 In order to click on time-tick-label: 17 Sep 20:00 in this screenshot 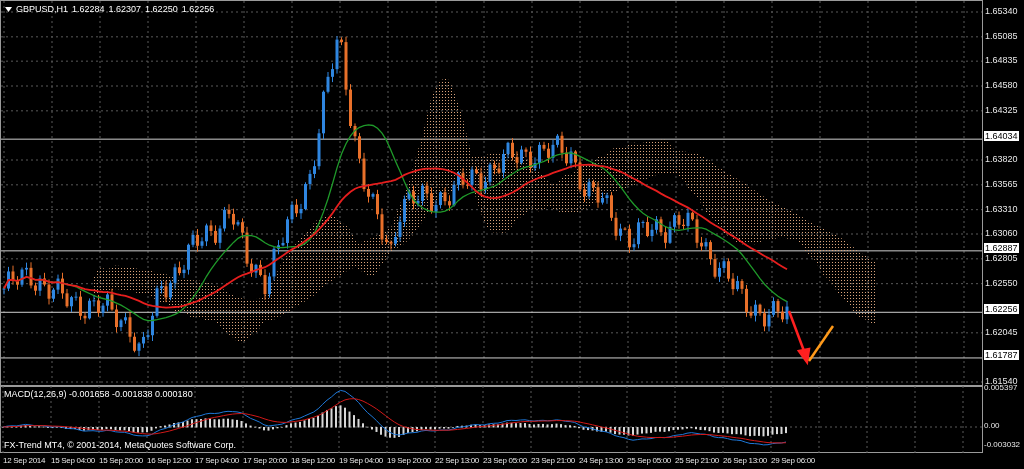, I will do `click(265, 461)`.